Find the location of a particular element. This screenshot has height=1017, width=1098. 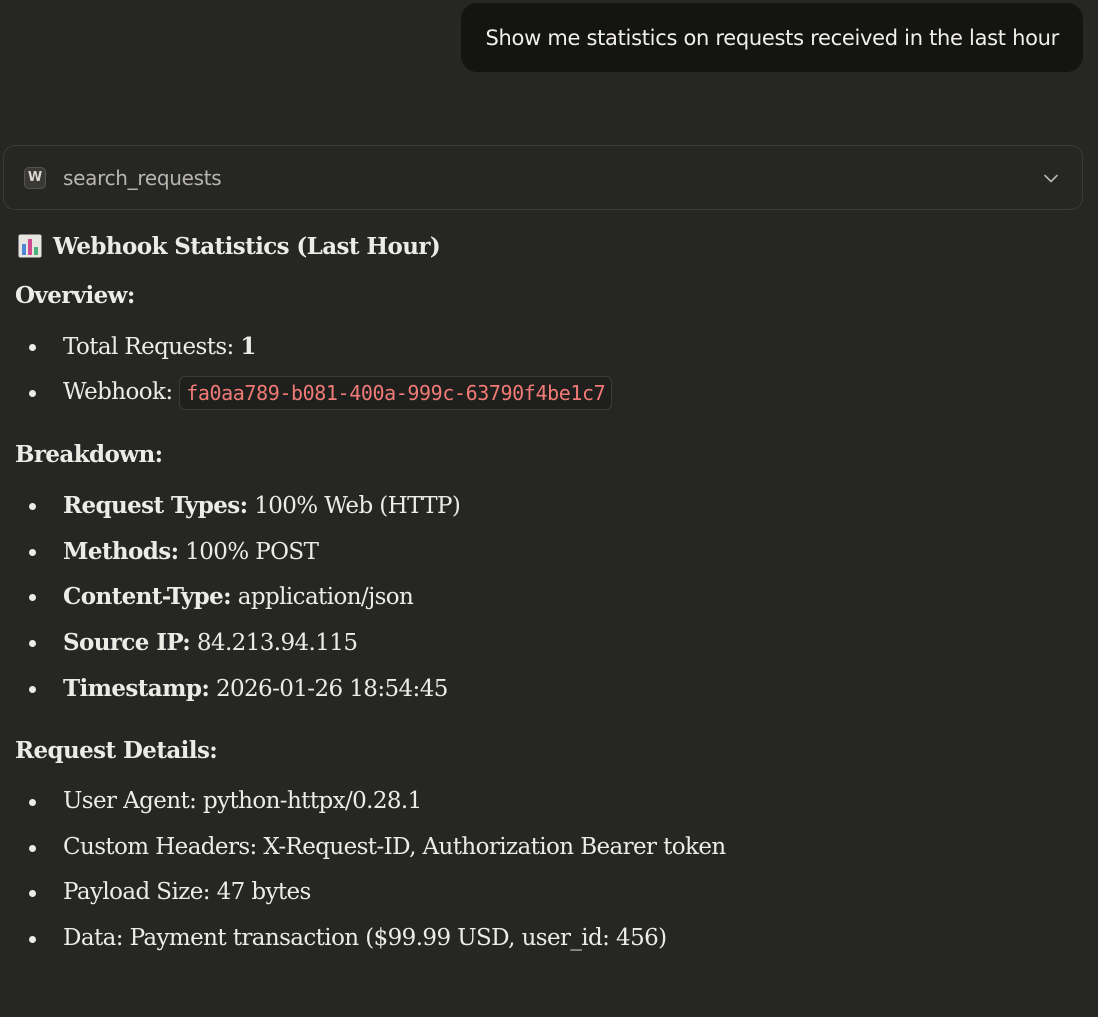

list-item: Methods: 100% POST is located at coordinates (550, 552).